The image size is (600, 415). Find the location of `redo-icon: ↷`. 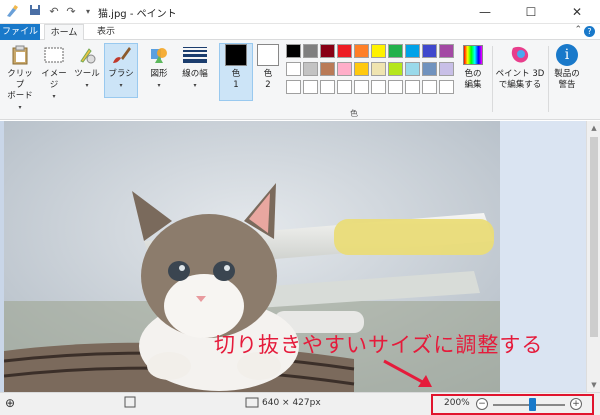

redo-icon: ↷ is located at coordinates (71, 12).